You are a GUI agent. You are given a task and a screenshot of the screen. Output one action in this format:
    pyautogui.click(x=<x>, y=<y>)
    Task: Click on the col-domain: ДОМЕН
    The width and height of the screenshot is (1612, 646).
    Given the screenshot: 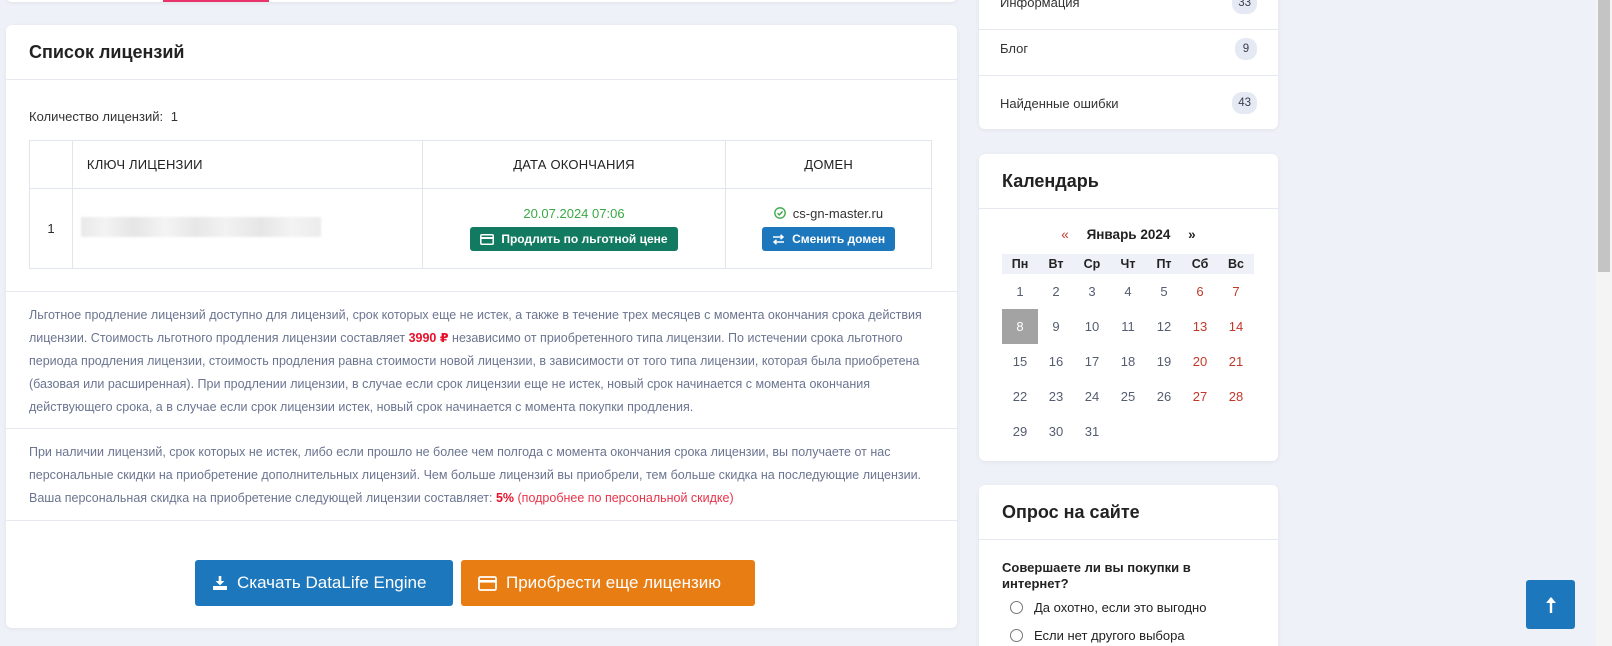 What is the action you would take?
    pyautogui.click(x=828, y=164)
    